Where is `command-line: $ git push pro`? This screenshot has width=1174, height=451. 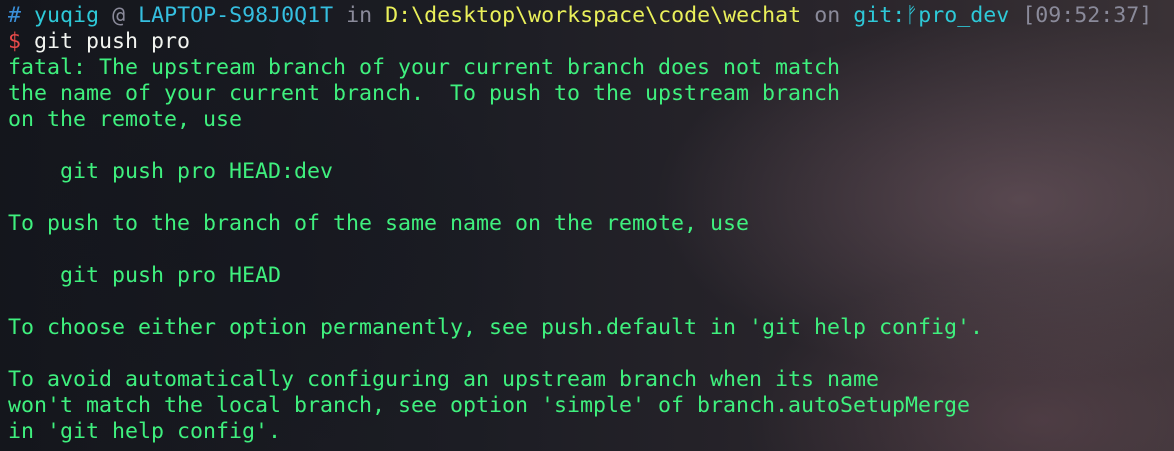
command-line: $ git push pro is located at coordinates (99, 42).